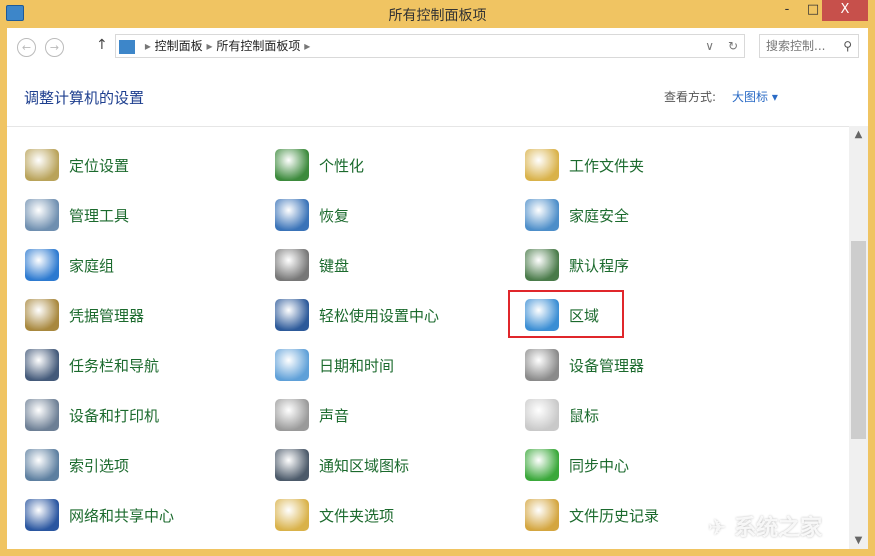  What do you see at coordinates (845, 10) in the screenshot?
I see `close-button: X` at bounding box center [845, 10].